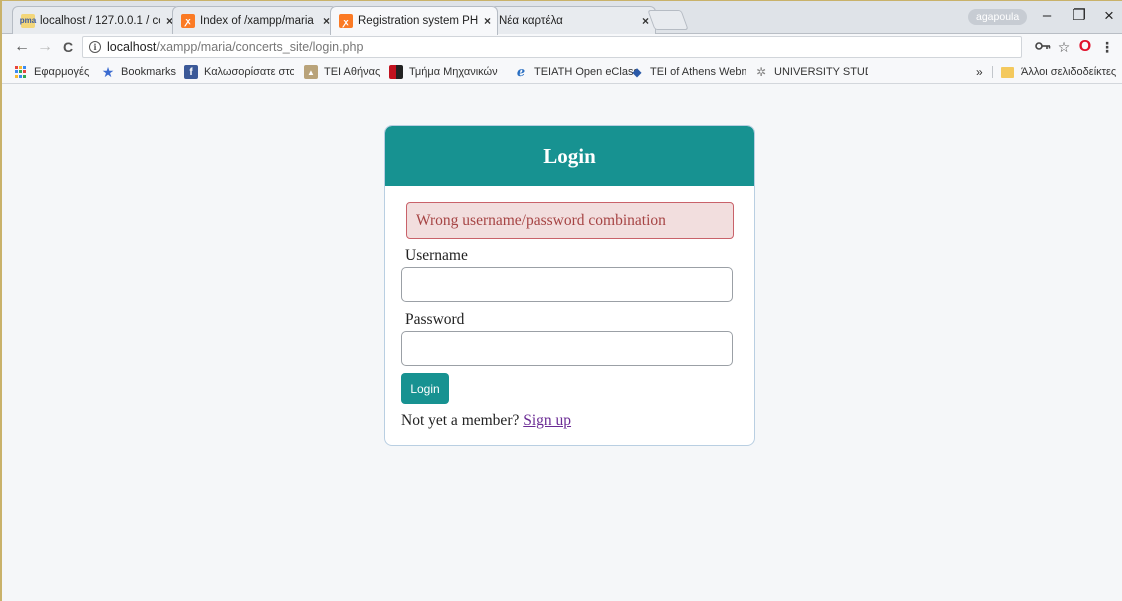 This screenshot has height=601, width=1122. I want to click on folder-icon, so click(1007, 72).